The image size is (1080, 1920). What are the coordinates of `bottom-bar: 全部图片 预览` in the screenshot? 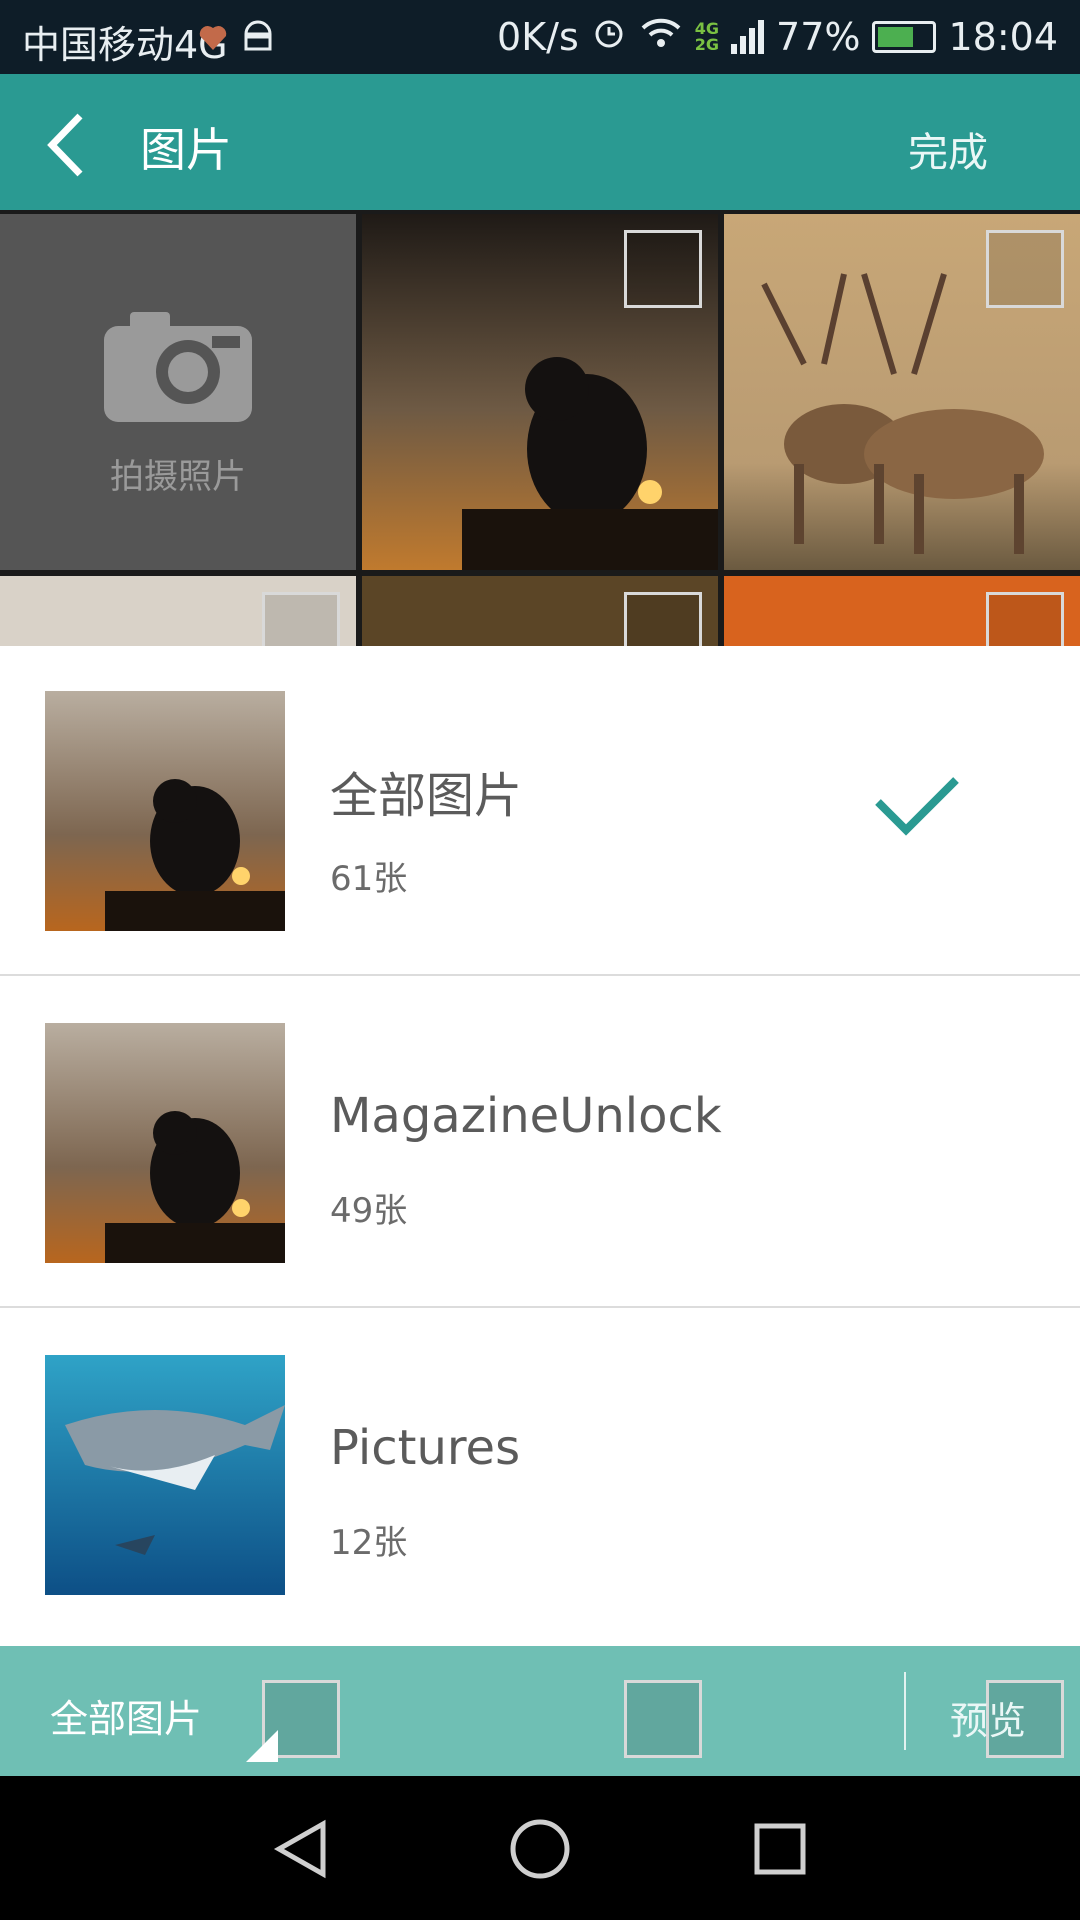 It's located at (540, 1711).